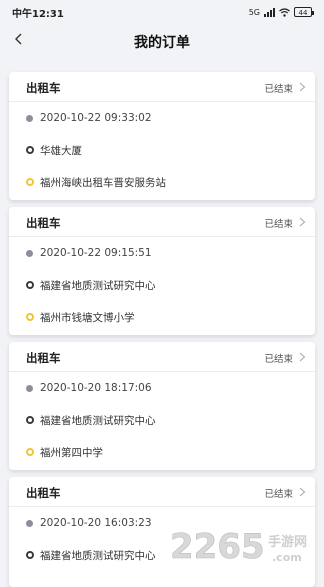 Image resolution: width=324 pixels, height=587 pixels. I want to click on signal-icon, so click(269, 12).